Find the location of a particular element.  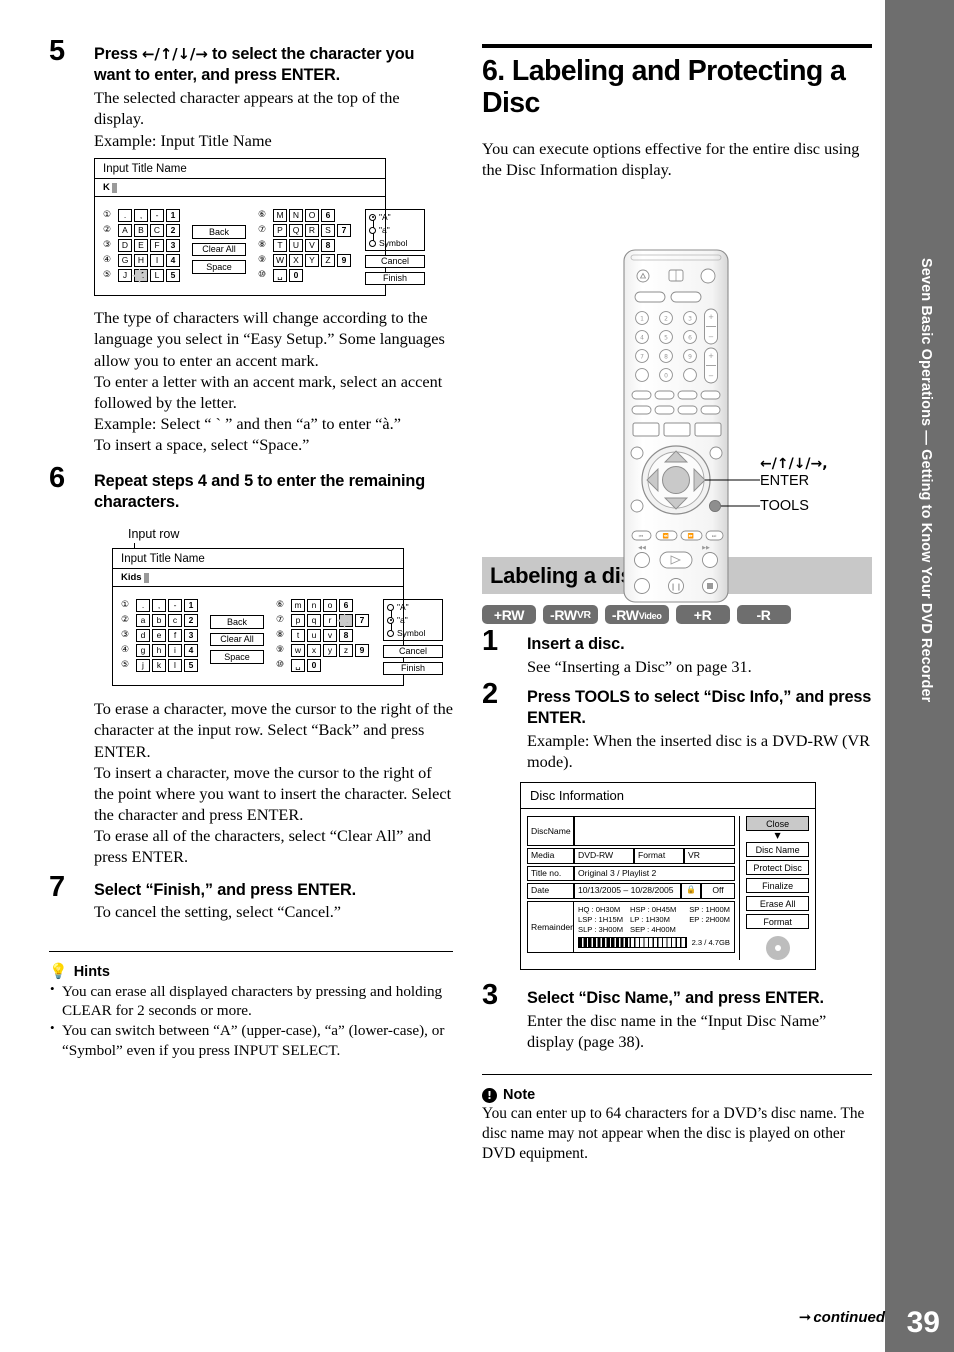

key: e is located at coordinates (159, 635).